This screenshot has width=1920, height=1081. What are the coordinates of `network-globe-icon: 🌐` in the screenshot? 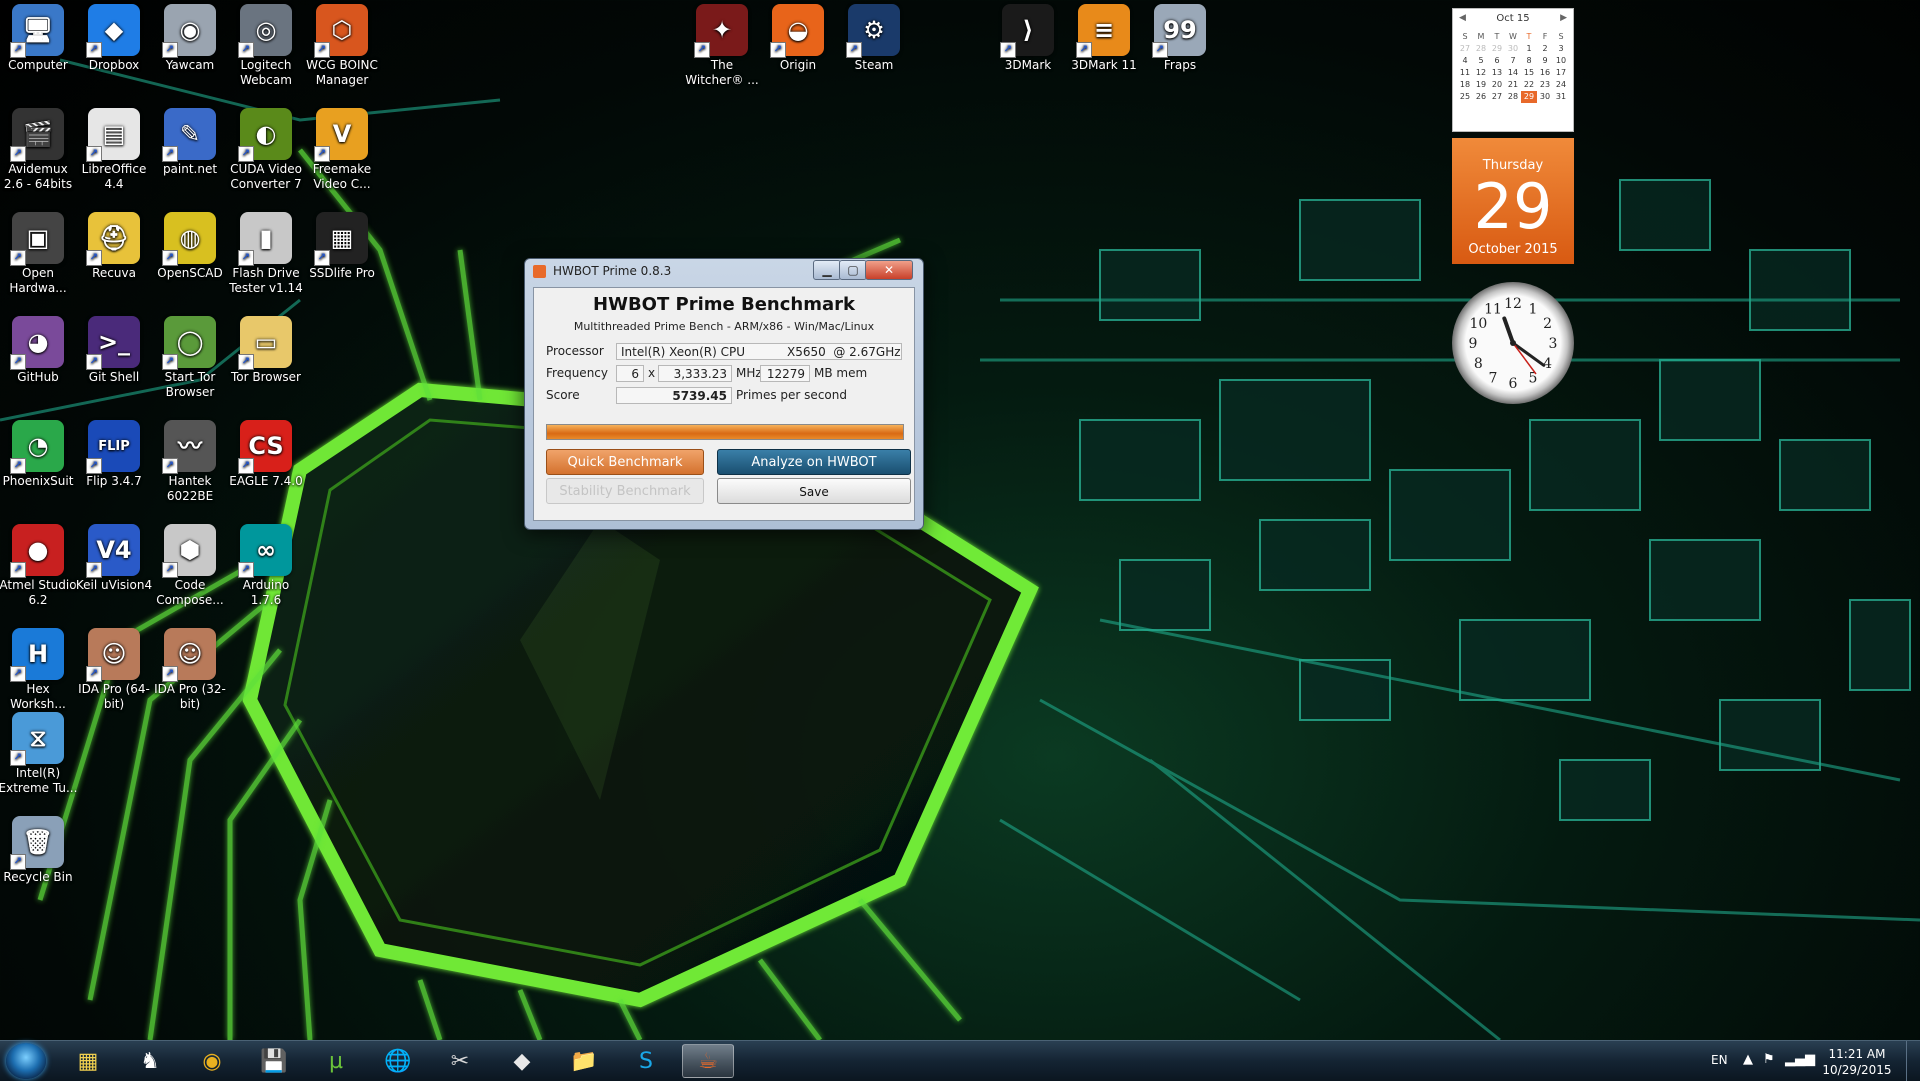 It's located at (398, 1061).